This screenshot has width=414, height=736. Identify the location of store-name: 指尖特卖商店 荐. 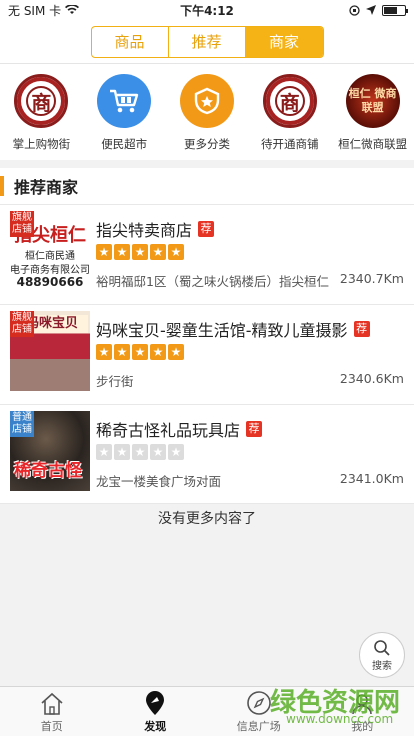
(155, 229).